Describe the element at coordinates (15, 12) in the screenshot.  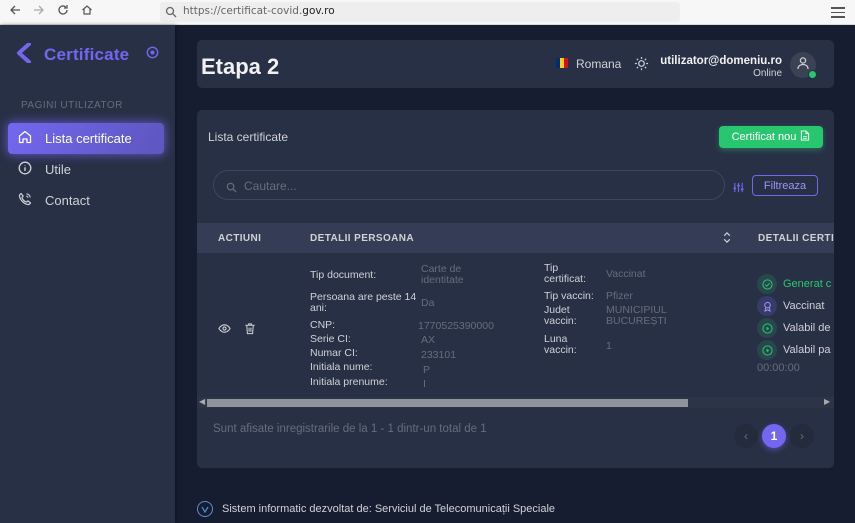
I see `back-arrow-icon` at that location.